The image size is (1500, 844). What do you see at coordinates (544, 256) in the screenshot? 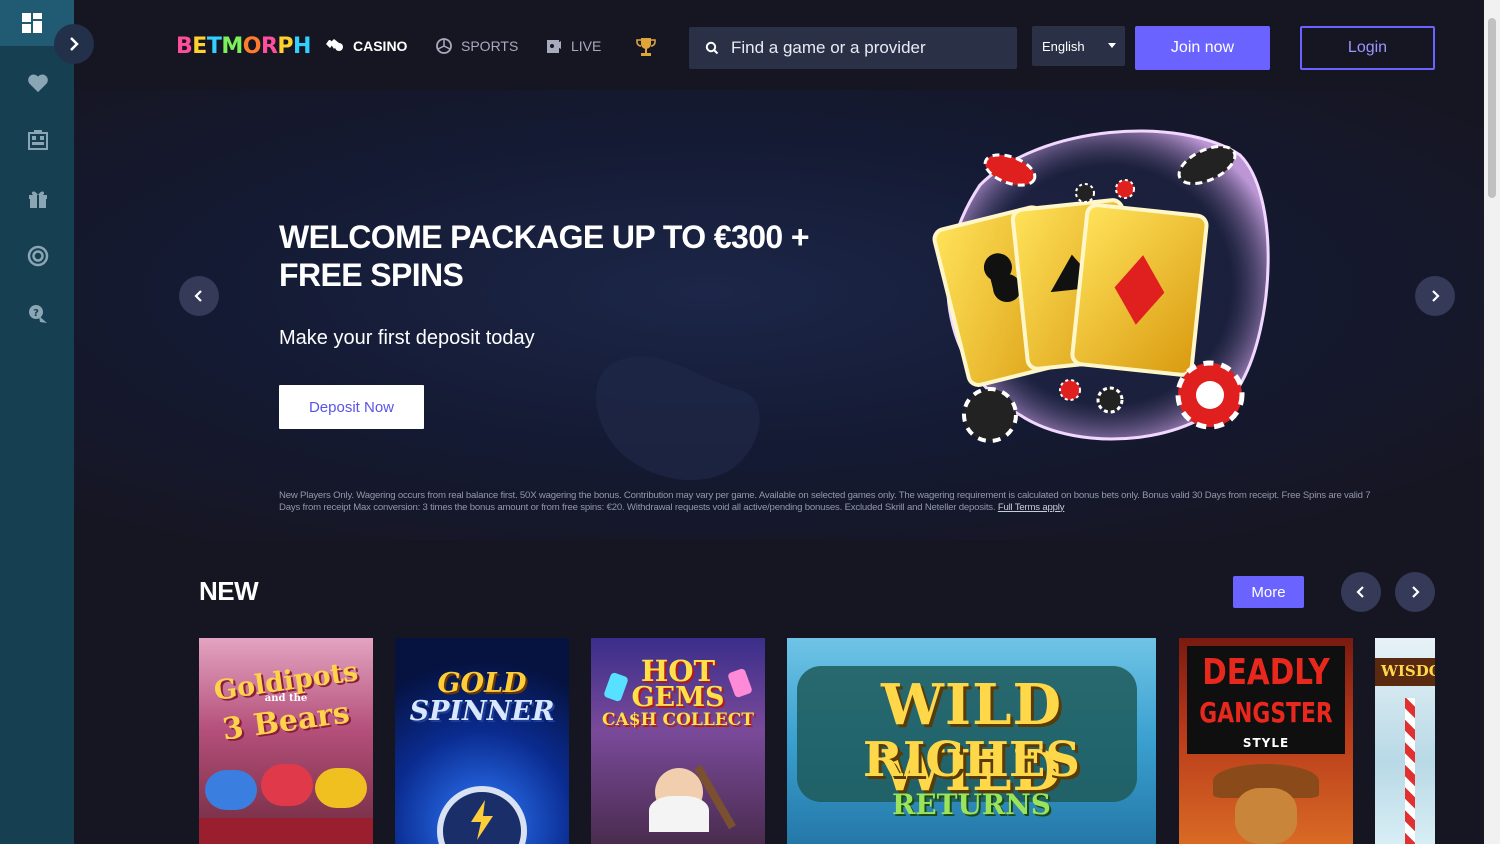
I see `banner-headline: WELCOME PACKAGE UP TO €300 + FREE SPINS` at bounding box center [544, 256].